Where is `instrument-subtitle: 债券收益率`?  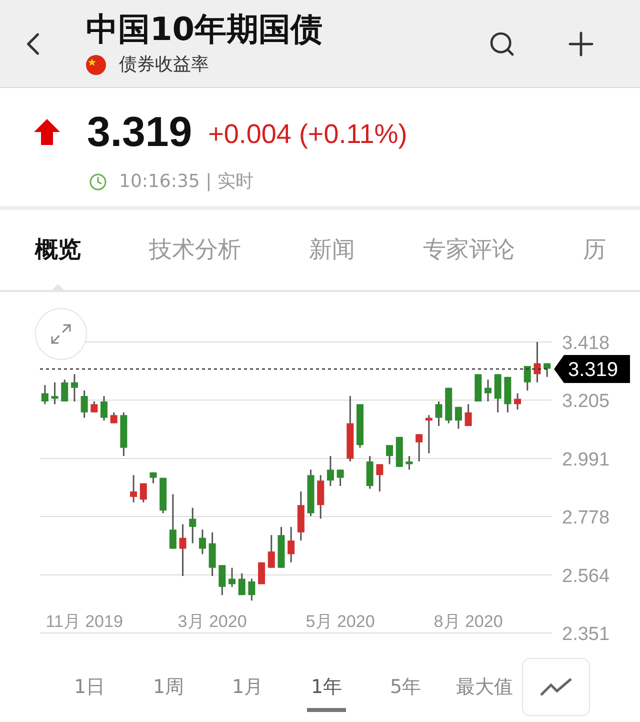 instrument-subtitle: 债券收益率 is located at coordinates (164, 65).